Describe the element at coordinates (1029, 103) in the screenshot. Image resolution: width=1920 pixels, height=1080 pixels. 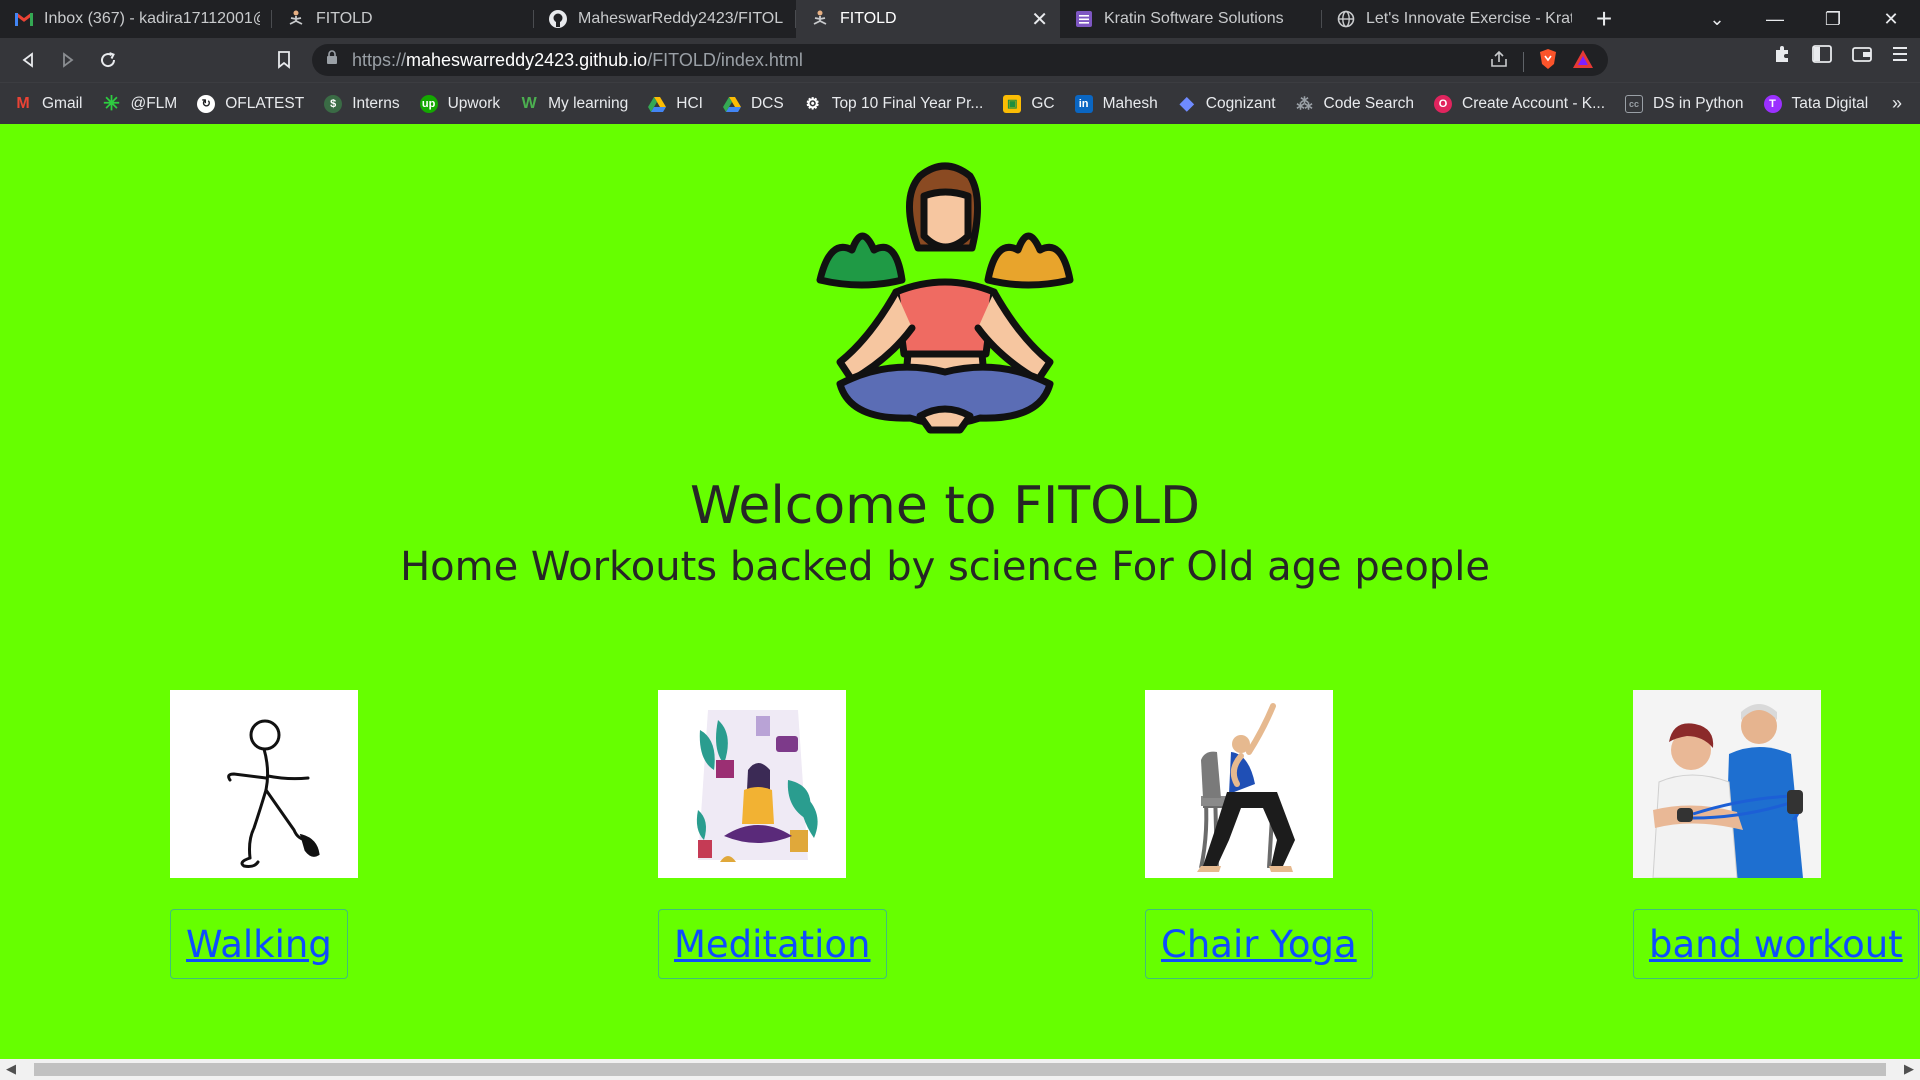
I see `bookmark-gc: ▣ GC` at that location.